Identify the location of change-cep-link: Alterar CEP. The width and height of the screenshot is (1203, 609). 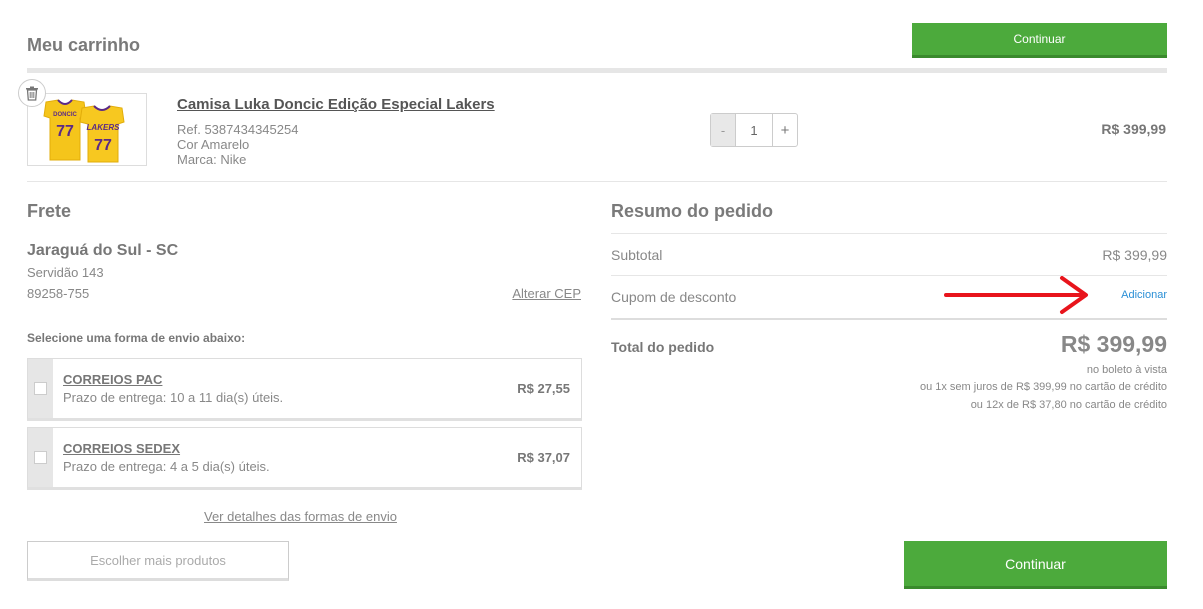
(546, 293).